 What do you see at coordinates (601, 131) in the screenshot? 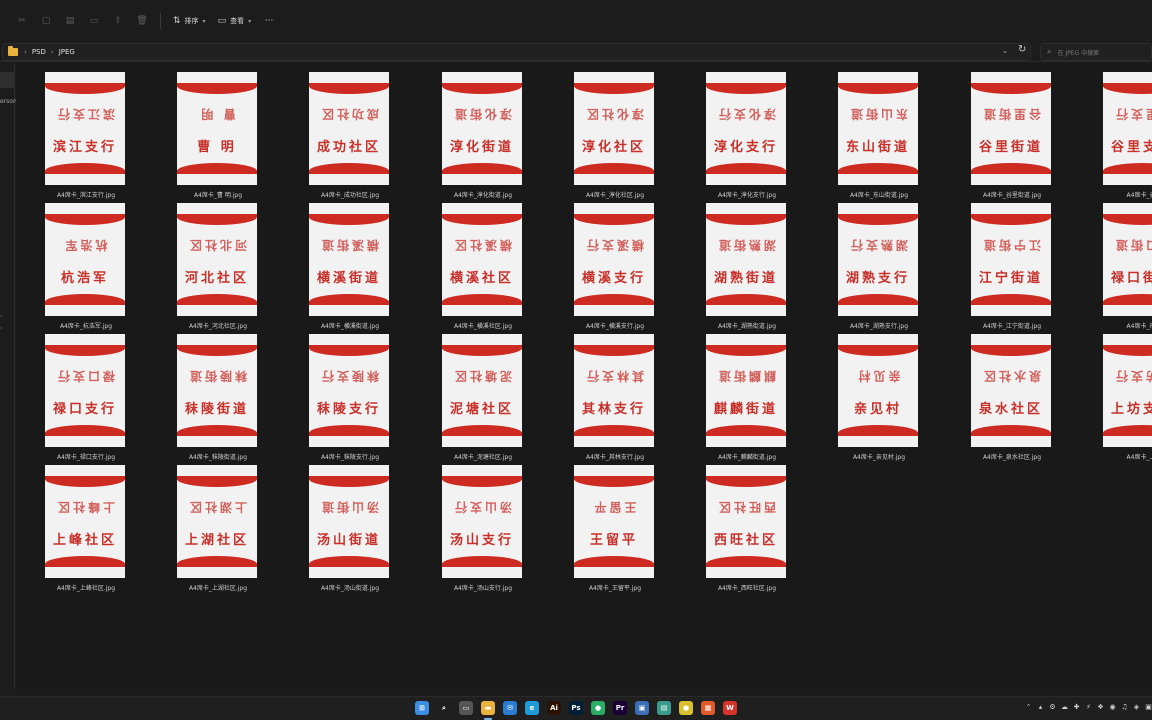
I see `file-item: 淳化社区 淳化社区 A4席卡_淳化社区.jpg` at bounding box center [601, 131].